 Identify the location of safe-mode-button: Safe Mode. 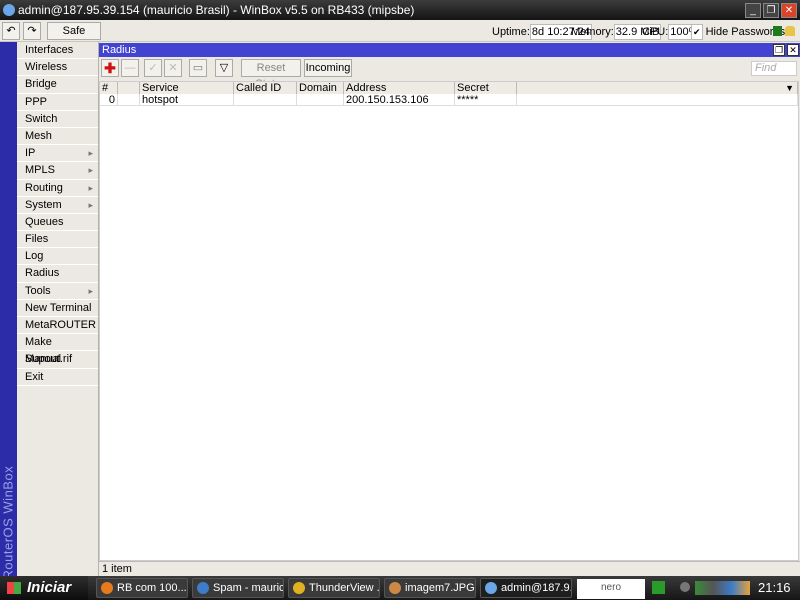
(74, 37).